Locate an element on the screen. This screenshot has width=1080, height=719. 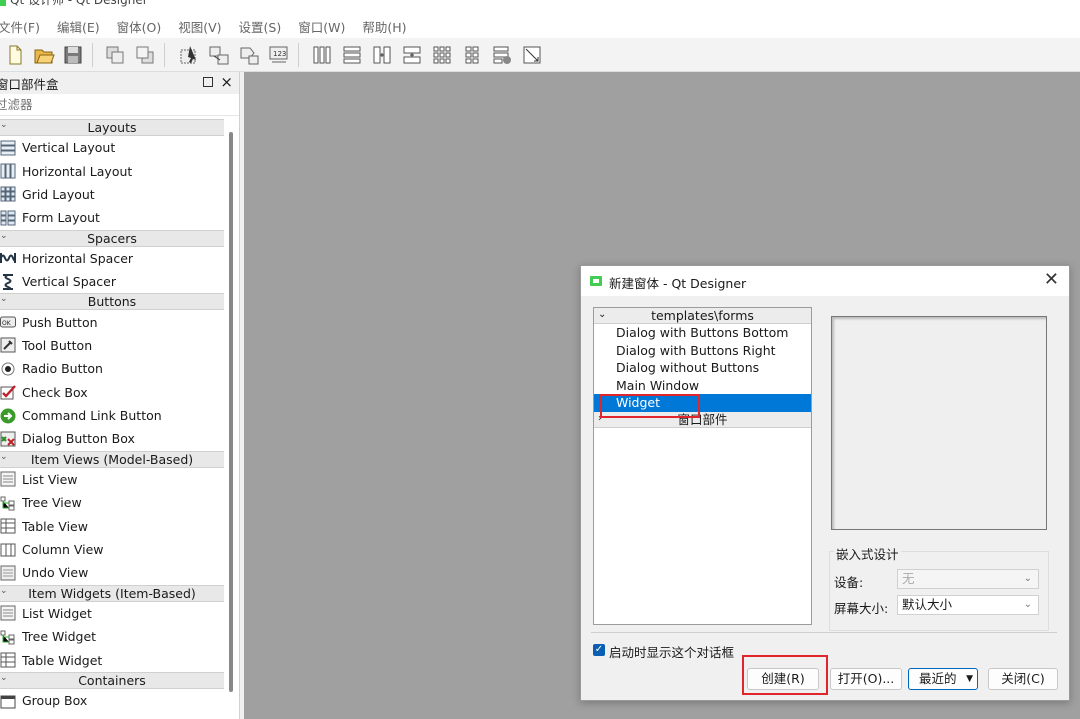
layout-vertical-splitter-icon is located at coordinates (412, 55).